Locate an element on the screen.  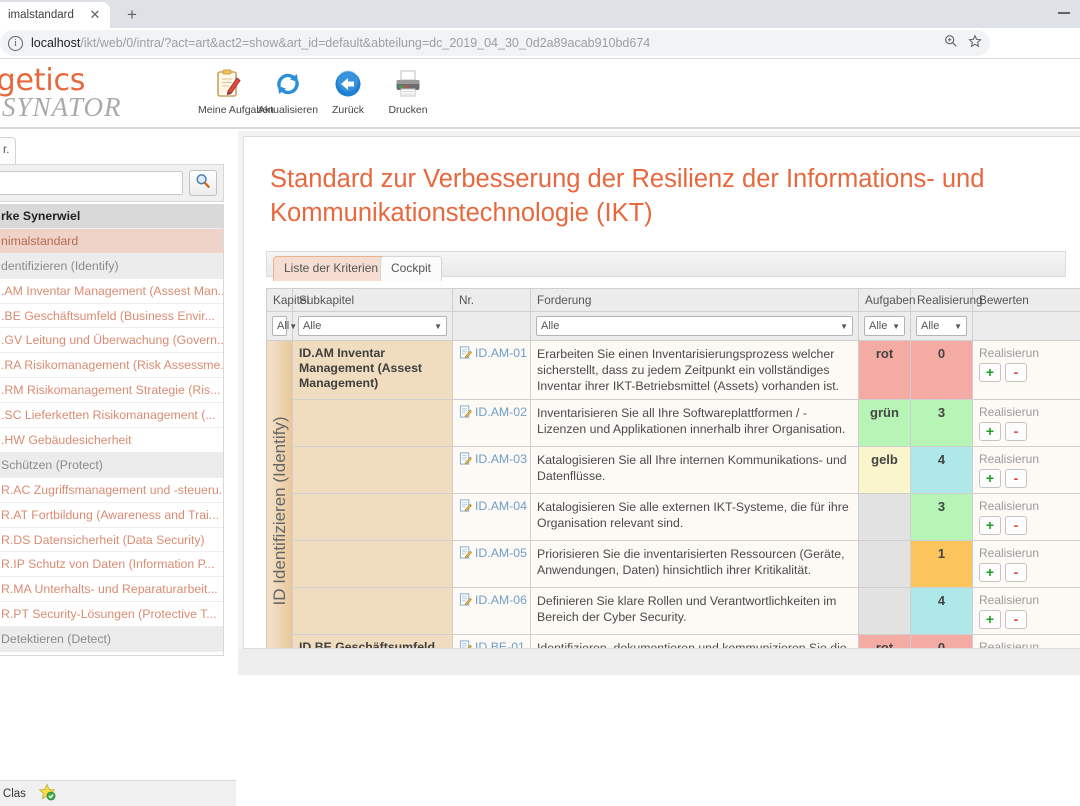
filter-cell-bewerten is located at coordinates (1026, 326).